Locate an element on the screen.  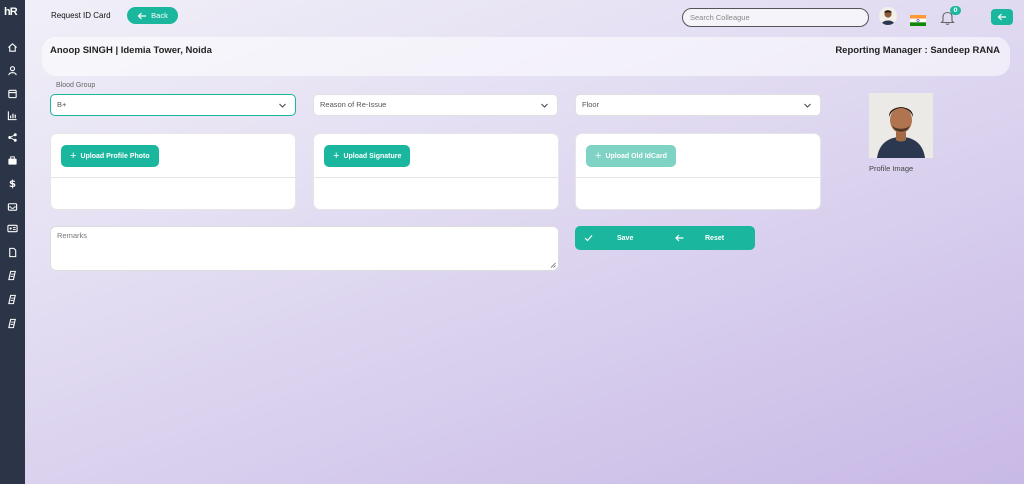
app-logo: hR is located at coordinates (12, 13).